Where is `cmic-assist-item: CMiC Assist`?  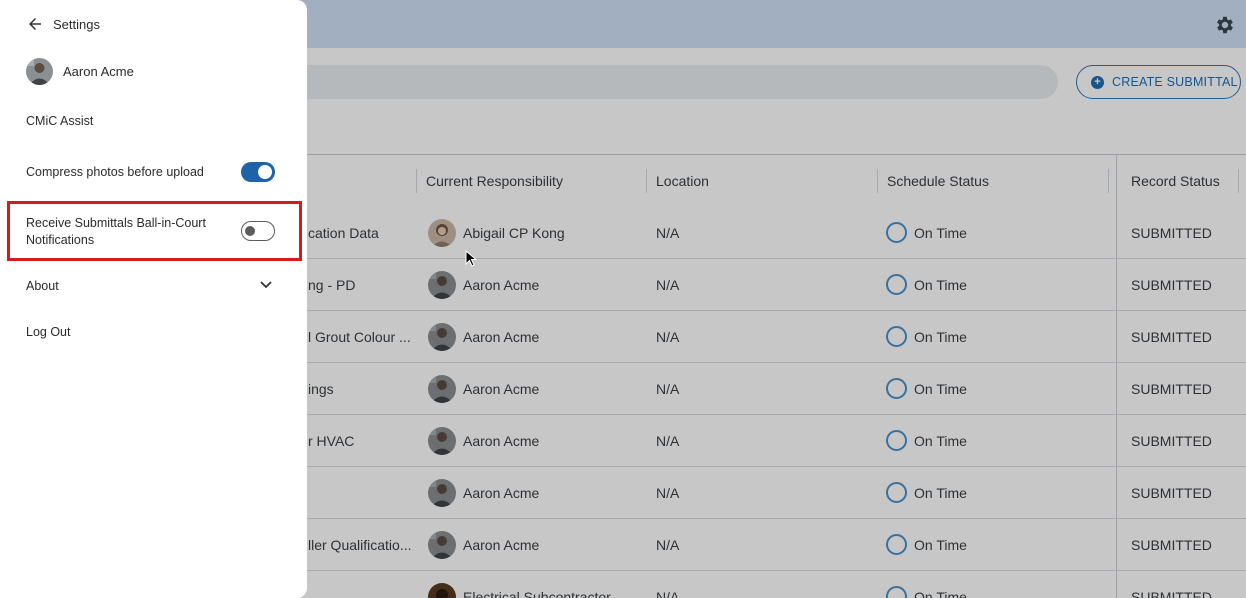 cmic-assist-item: CMiC Assist is located at coordinates (59, 121).